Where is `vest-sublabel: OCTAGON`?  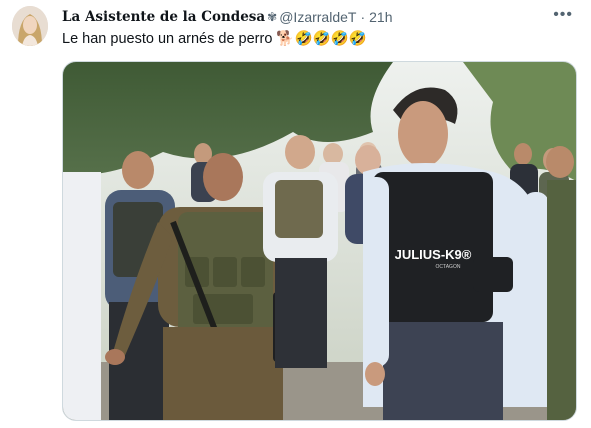
vest-sublabel: OCTAGON is located at coordinates (448, 267).